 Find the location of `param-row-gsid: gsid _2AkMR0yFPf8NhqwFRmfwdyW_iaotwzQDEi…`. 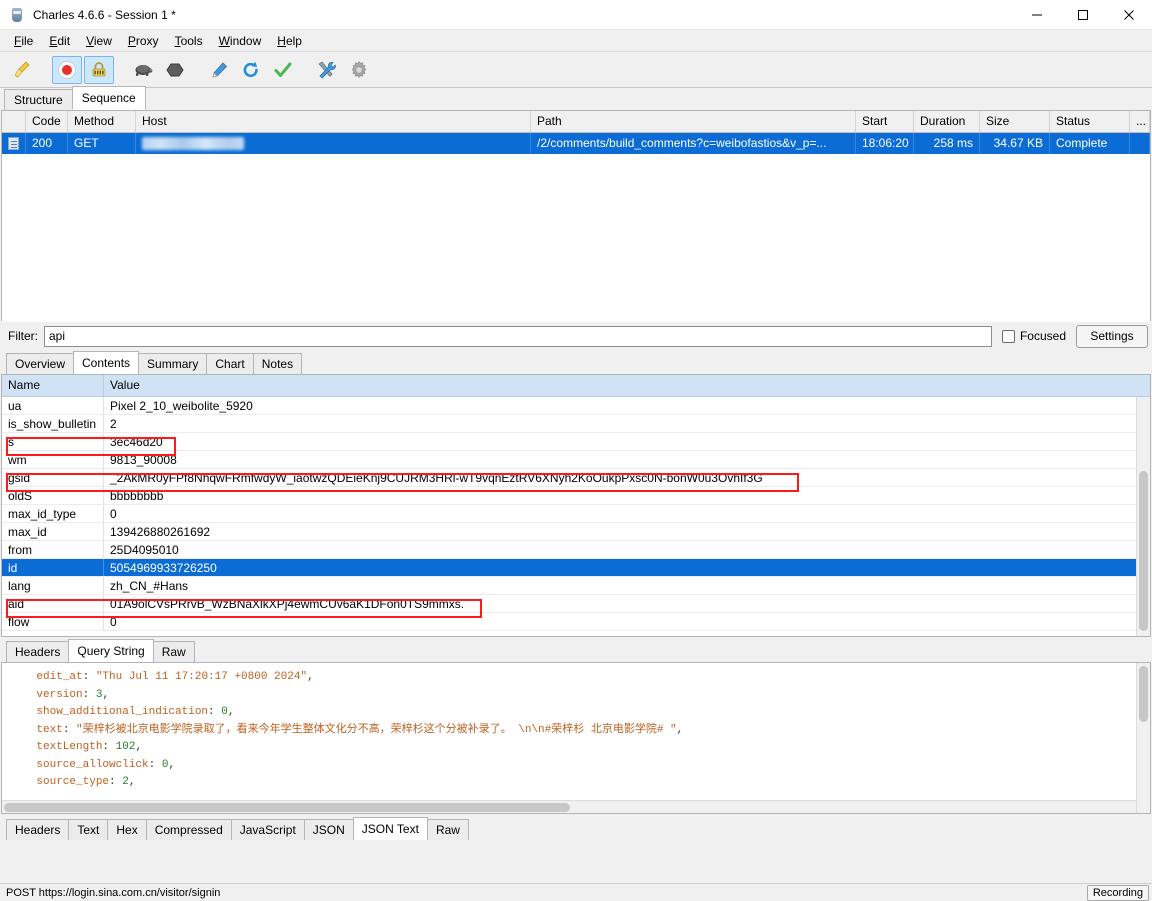

param-row-gsid: gsid _2AkMR0yFPf8NhqwFRmfwdyW_iaotwzQDEi… is located at coordinates (576, 478).